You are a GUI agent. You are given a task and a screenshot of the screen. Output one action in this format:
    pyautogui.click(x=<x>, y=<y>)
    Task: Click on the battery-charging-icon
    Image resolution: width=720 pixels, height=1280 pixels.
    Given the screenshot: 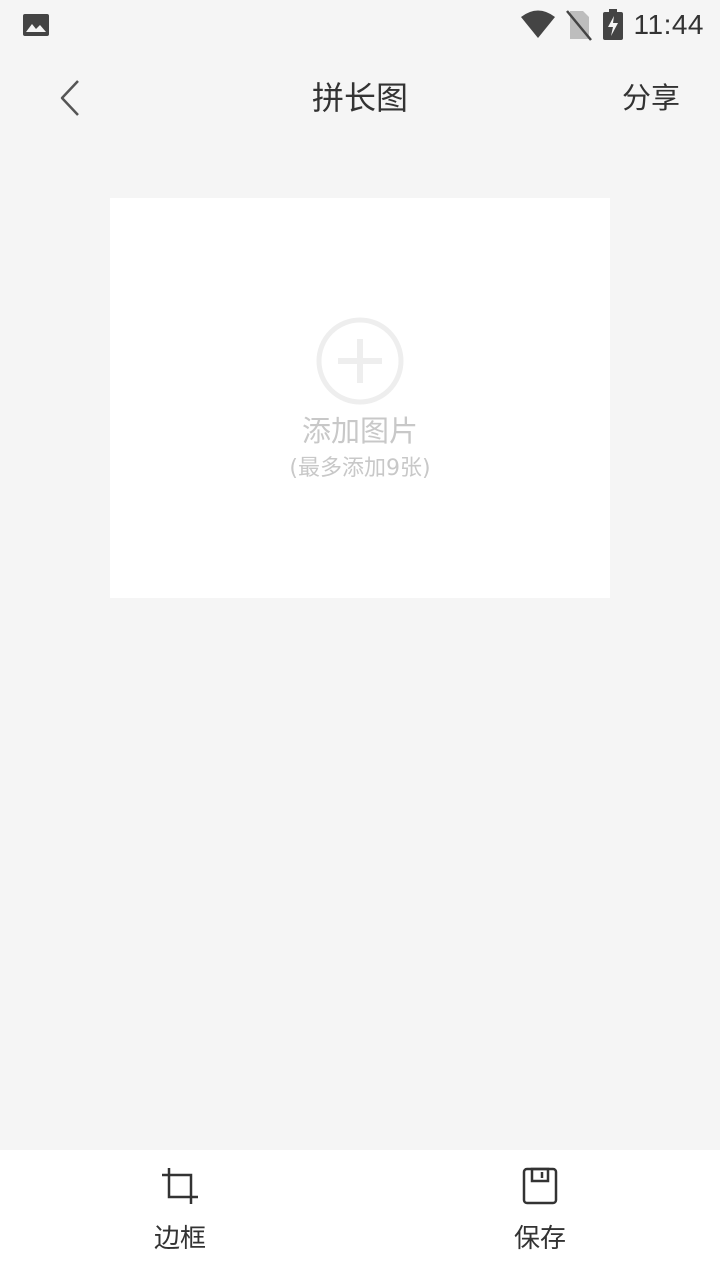 What is the action you would take?
    pyautogui.click(x=612, y=24)
    